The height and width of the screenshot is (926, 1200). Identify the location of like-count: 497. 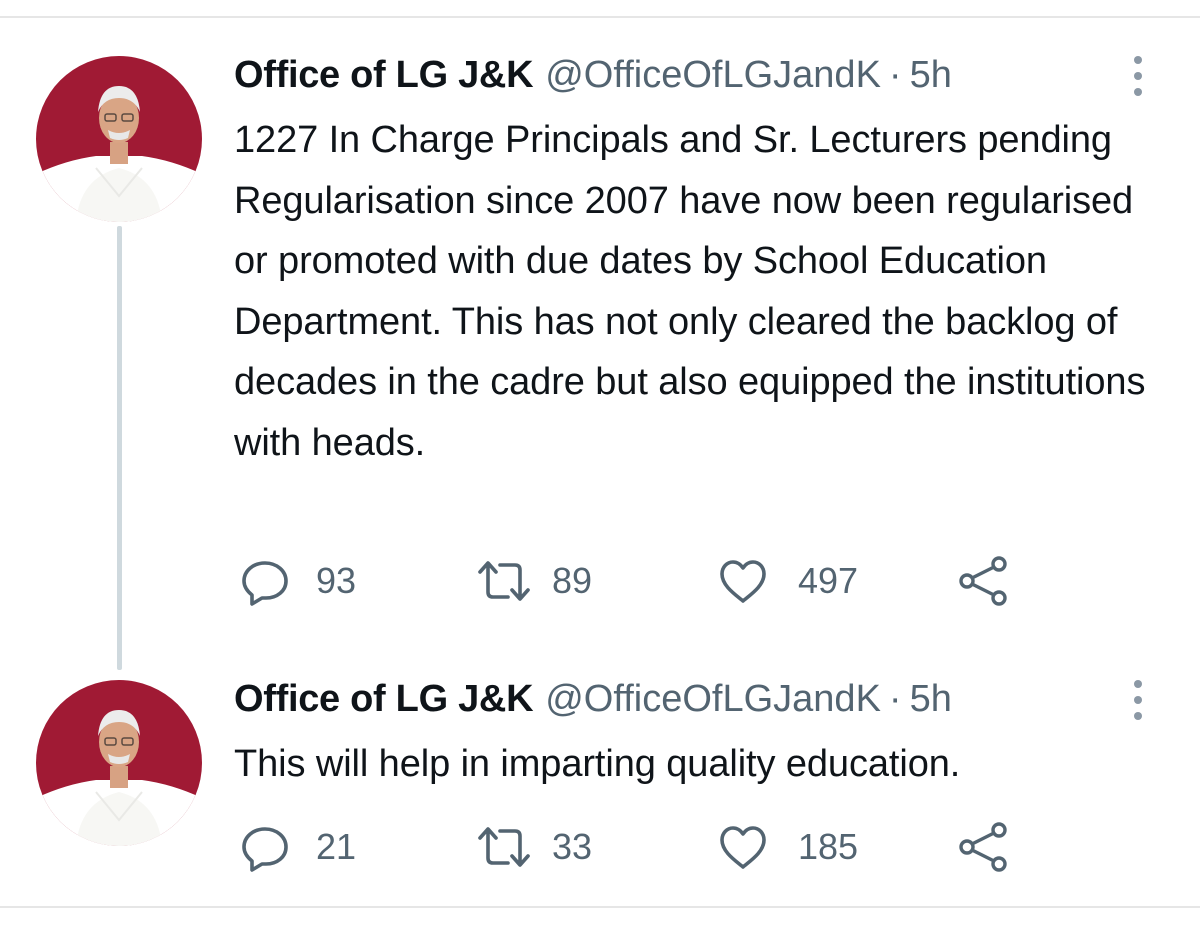
(828, 580).